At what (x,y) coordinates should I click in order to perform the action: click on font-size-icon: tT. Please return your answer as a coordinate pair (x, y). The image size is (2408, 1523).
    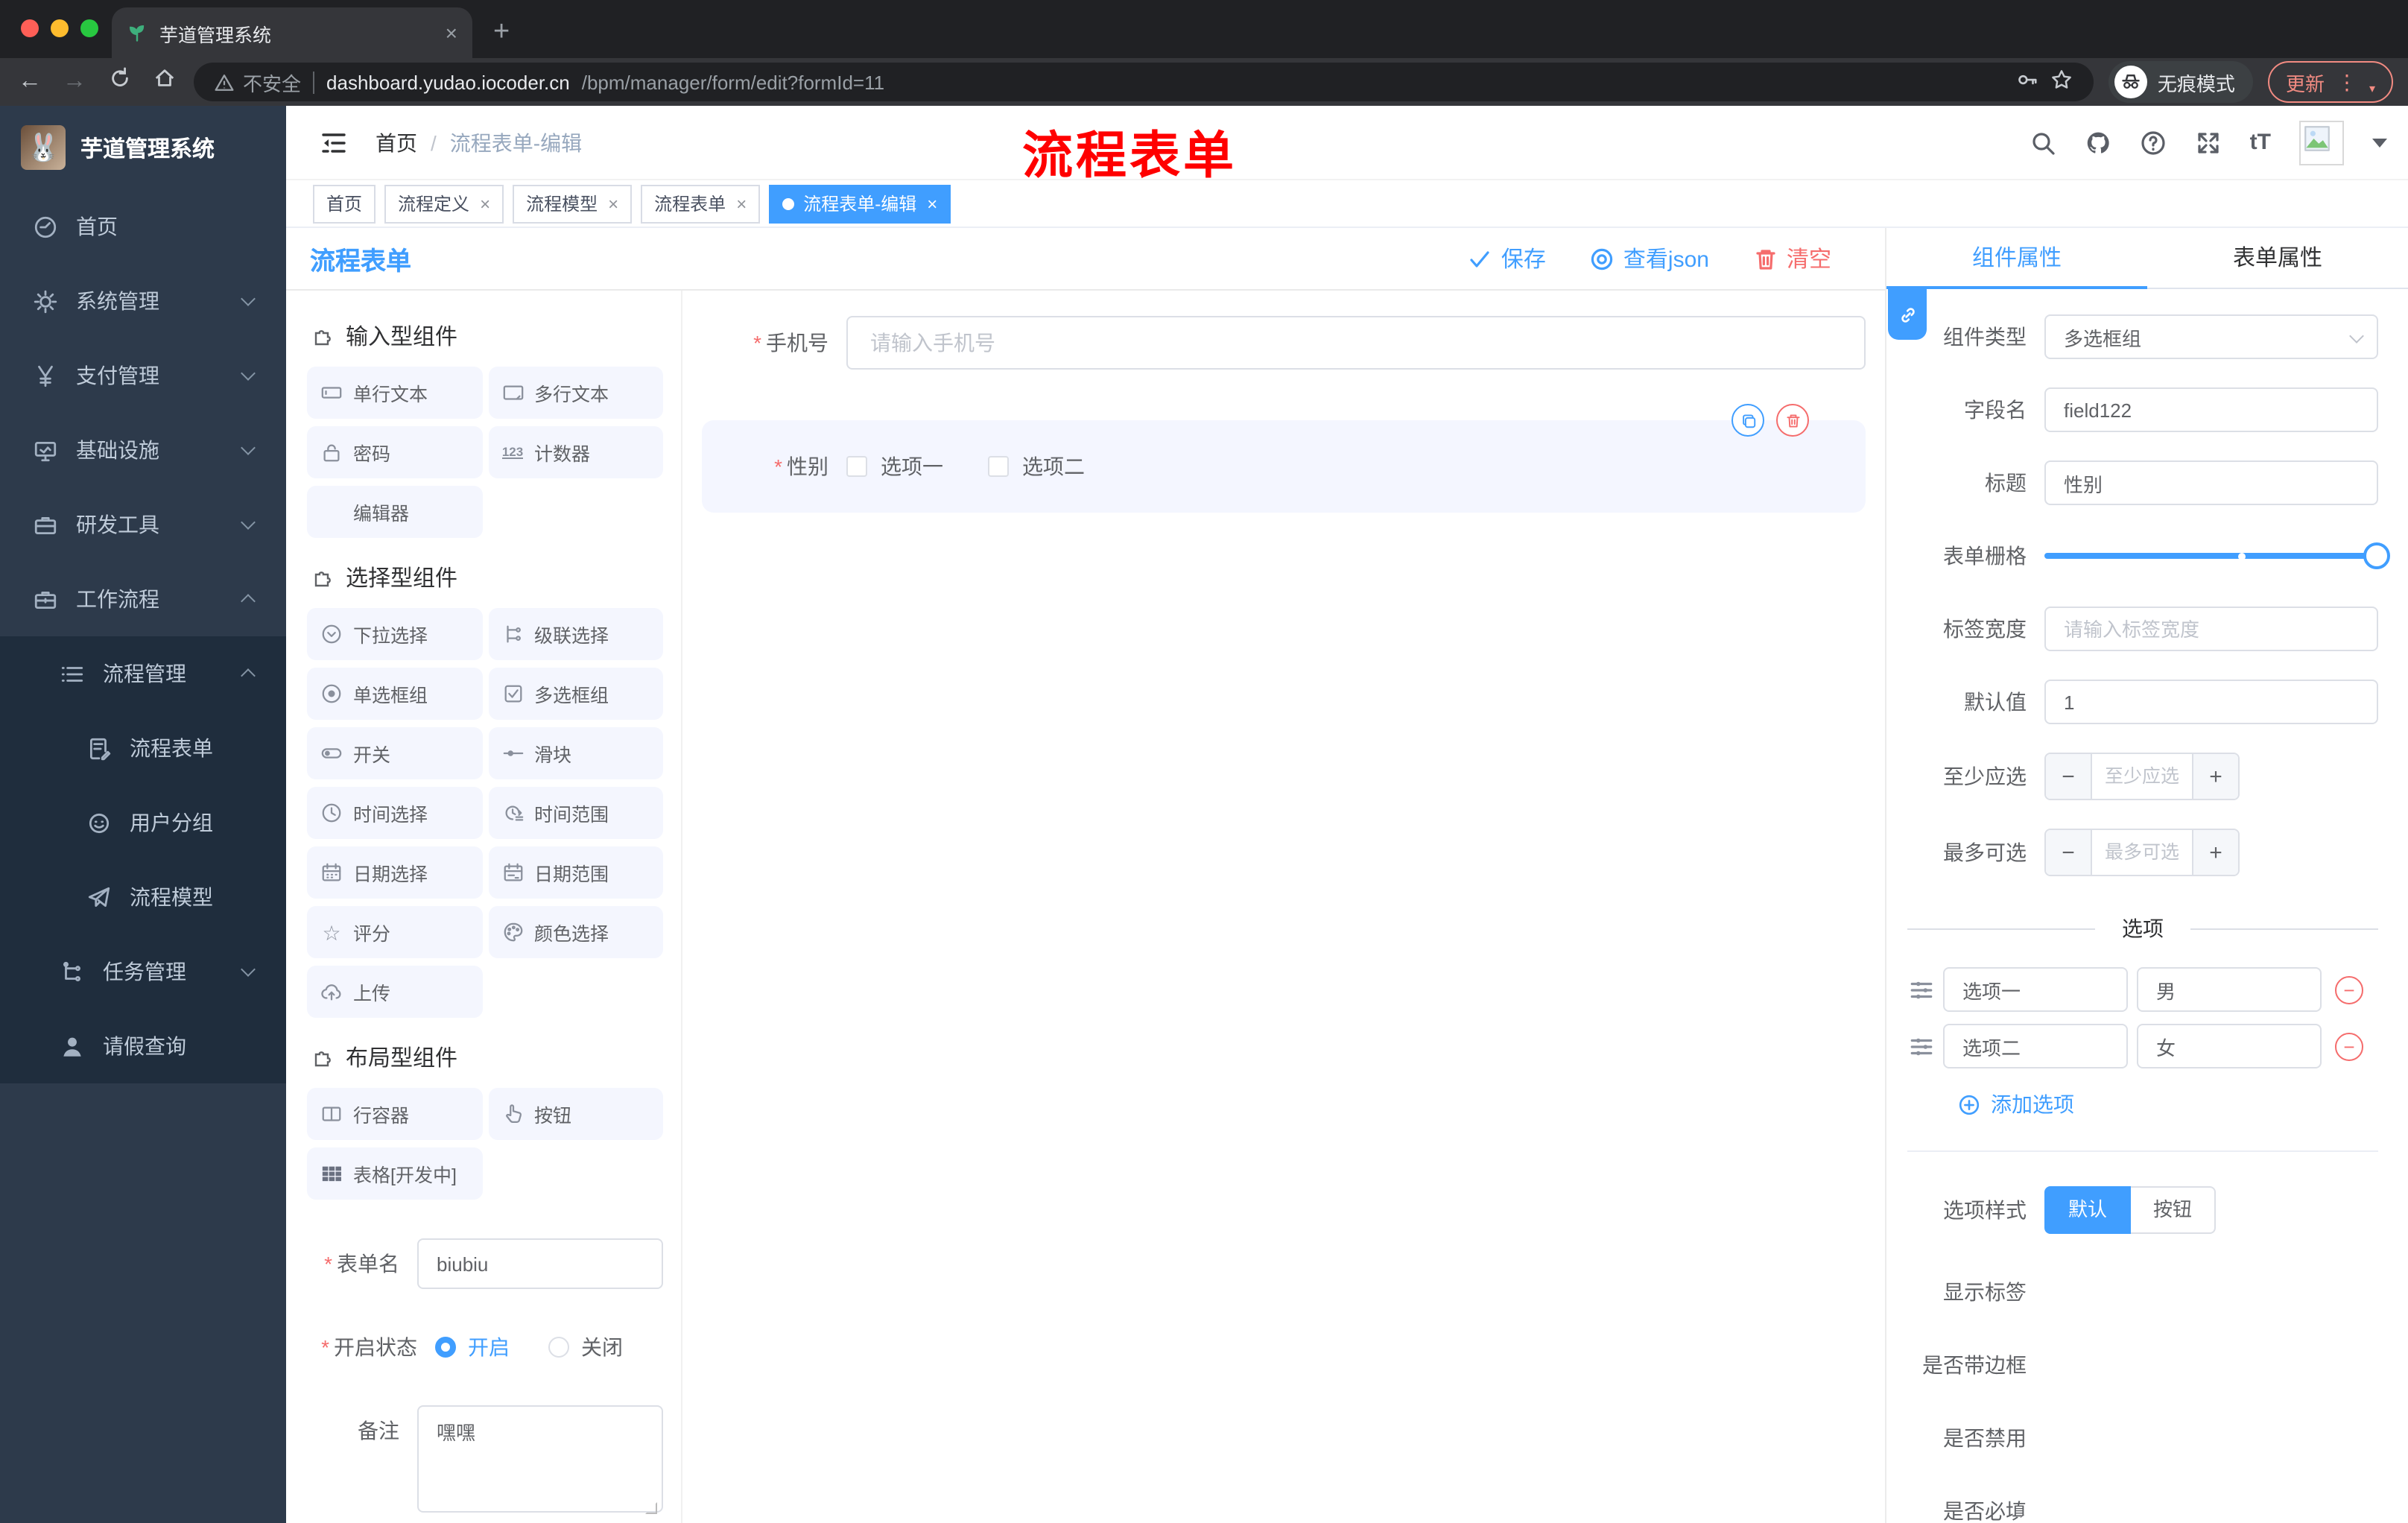
    Looking at the image, I should click on (2260, 142).